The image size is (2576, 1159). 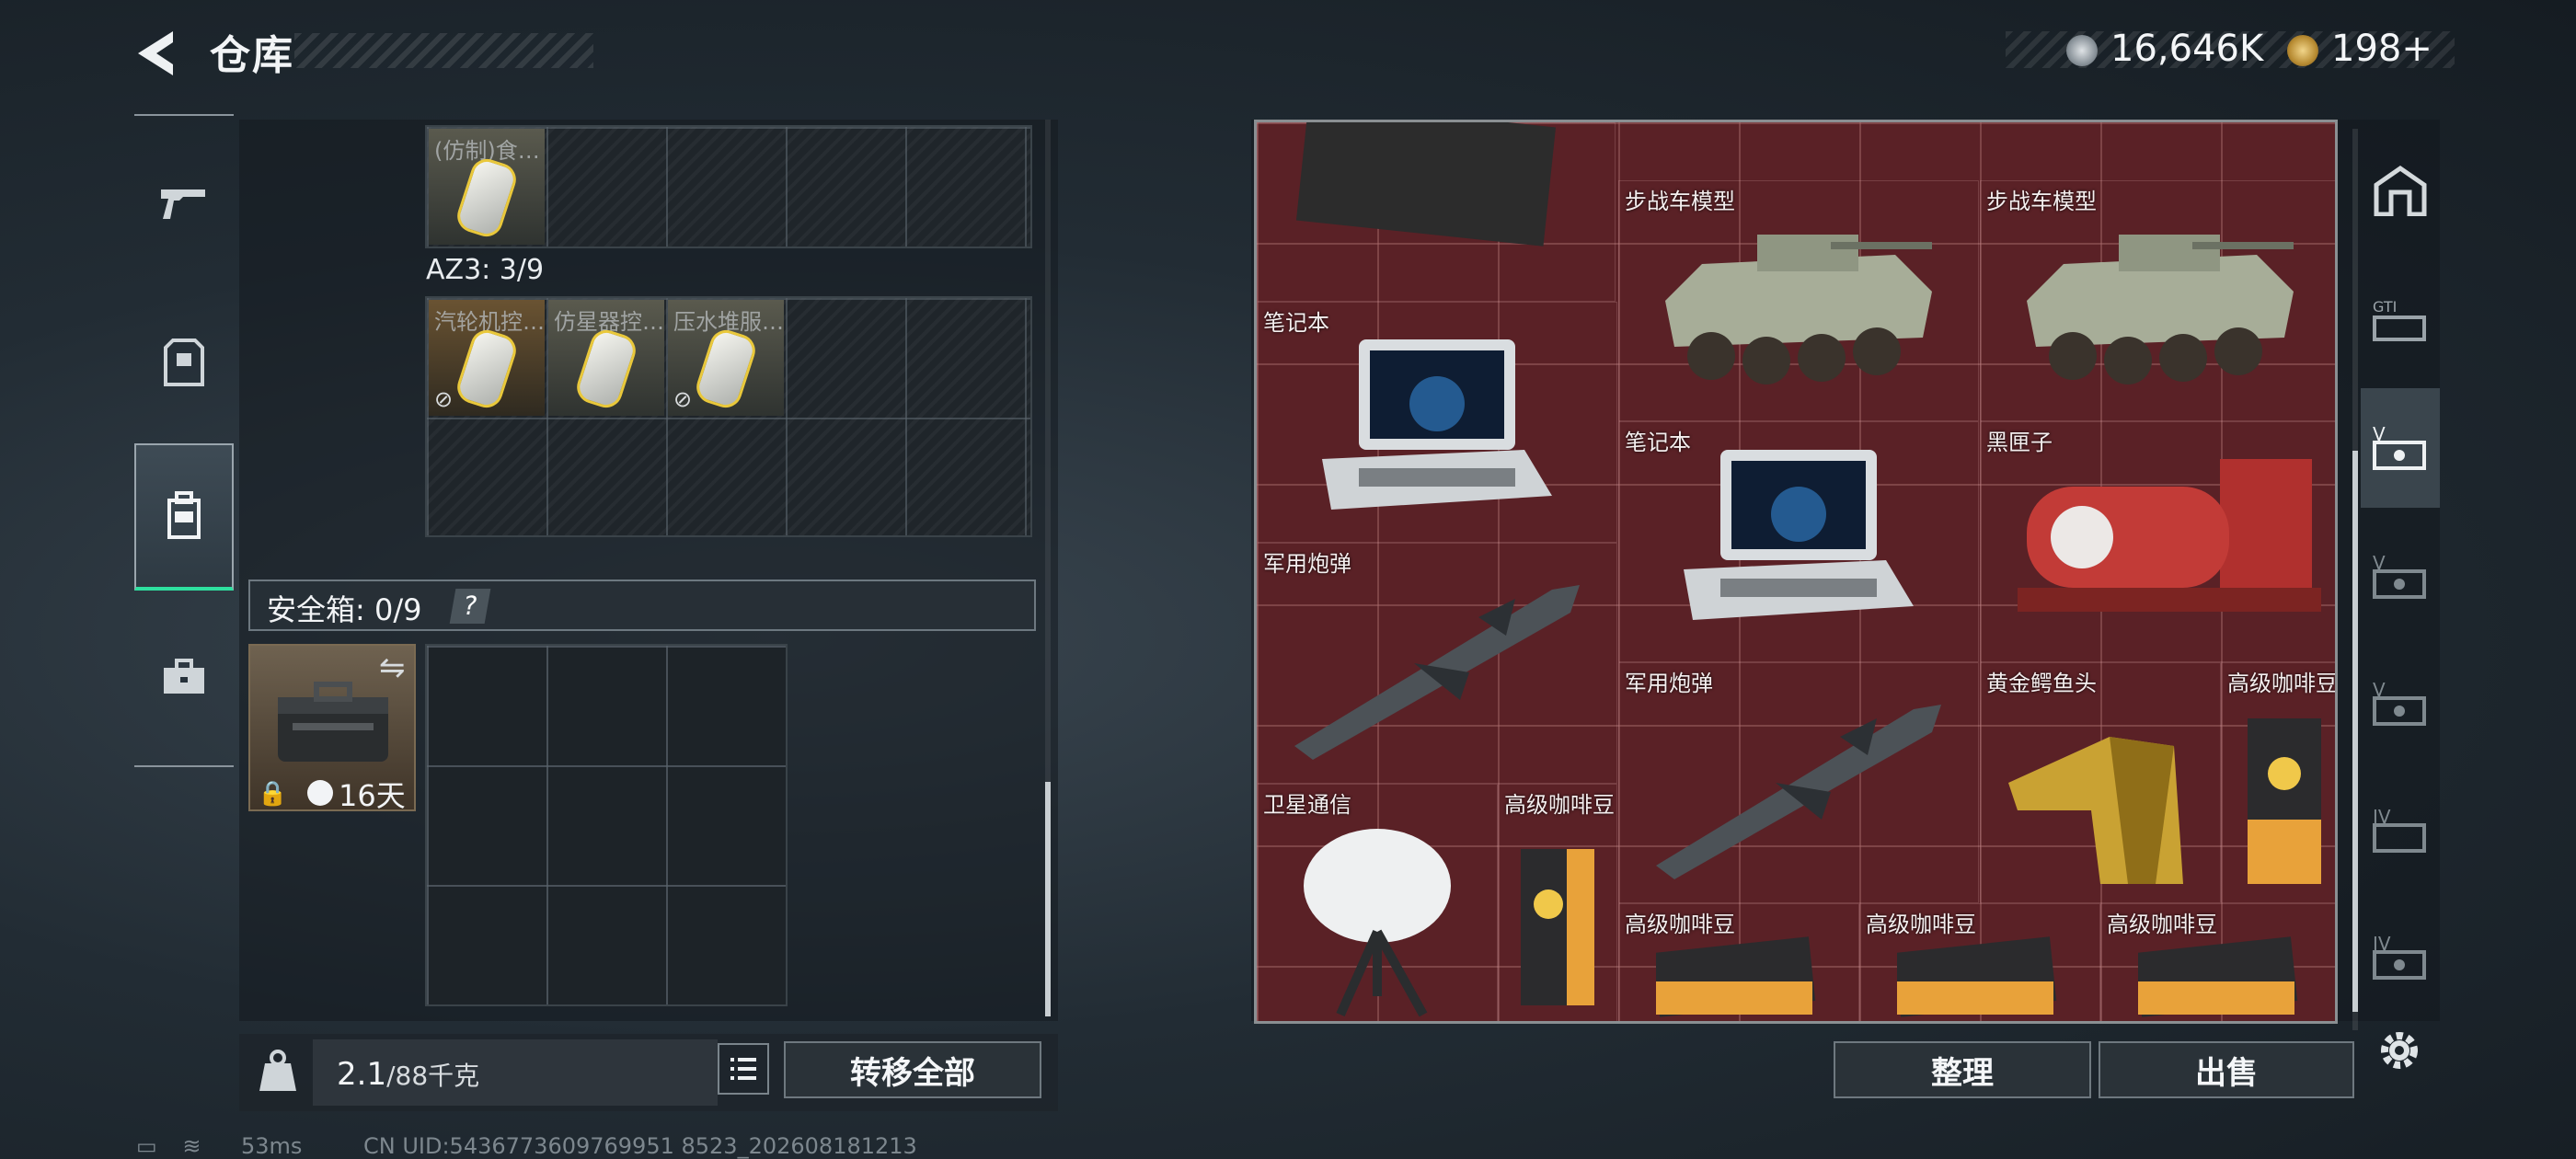 What do you see at coordinates (2381, 49) in the screenshot?
I see `gold-amount: 198+` at bounding box center [2381, 49].